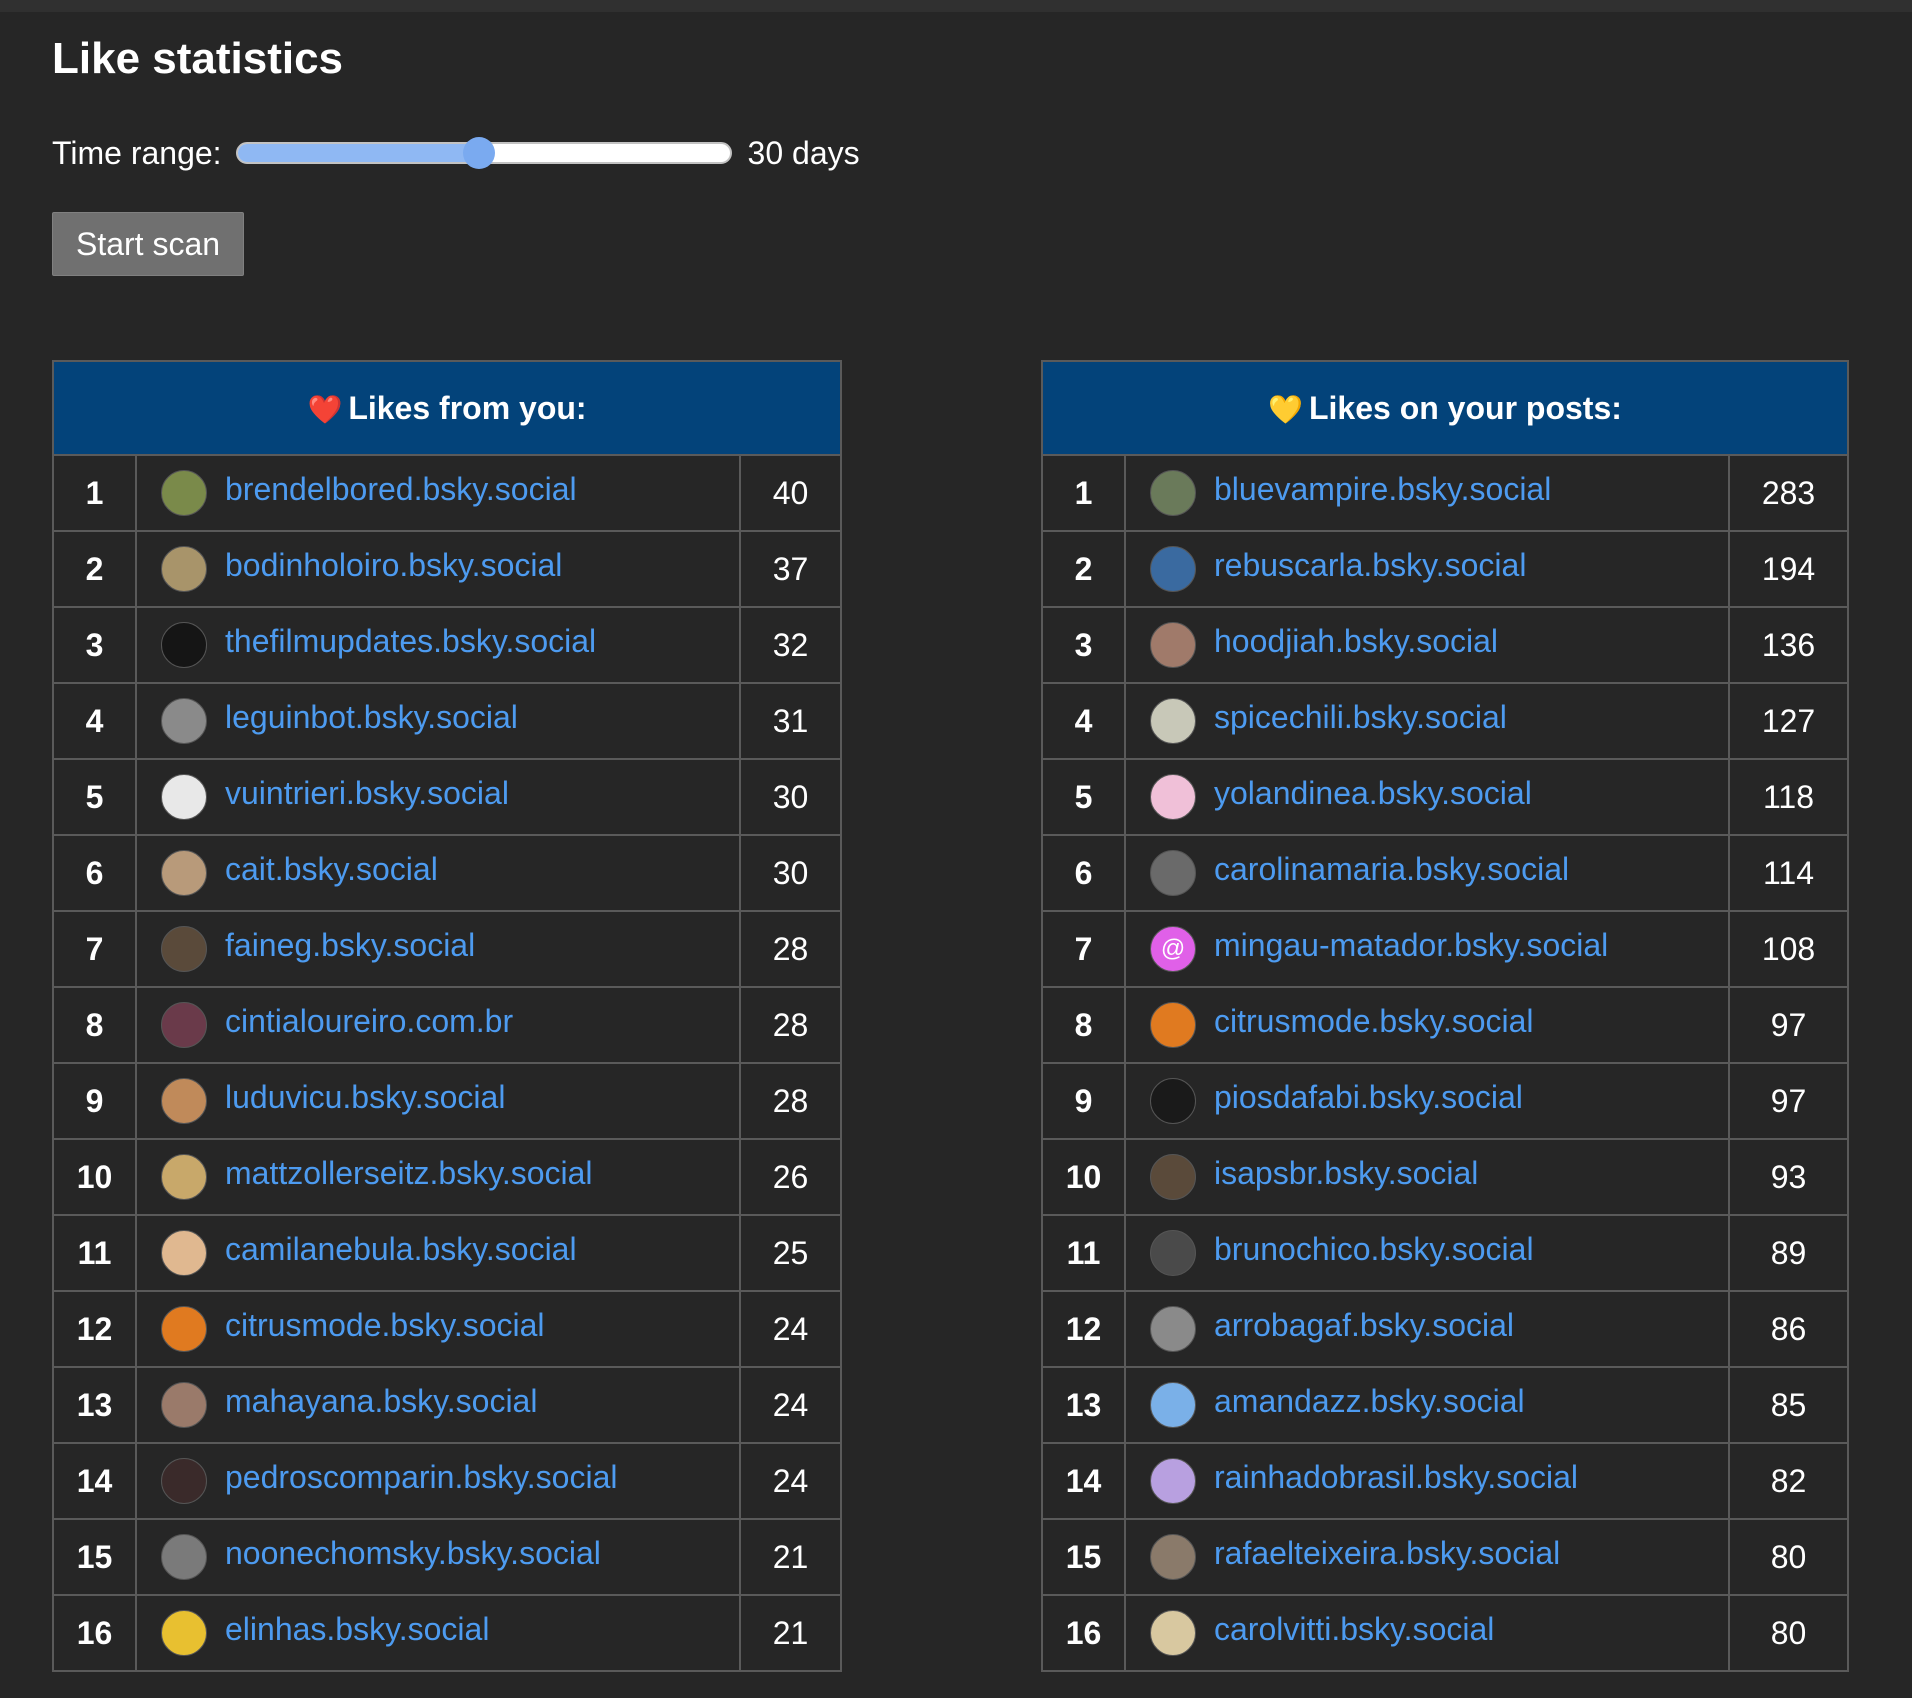 Image resolution: width=1912 pixels, height=1698 pixels. What do you see at coordinates (148, 244) in the screenshot?
I see `start-scan-button: Start scan` at bounding box center [148, 244].